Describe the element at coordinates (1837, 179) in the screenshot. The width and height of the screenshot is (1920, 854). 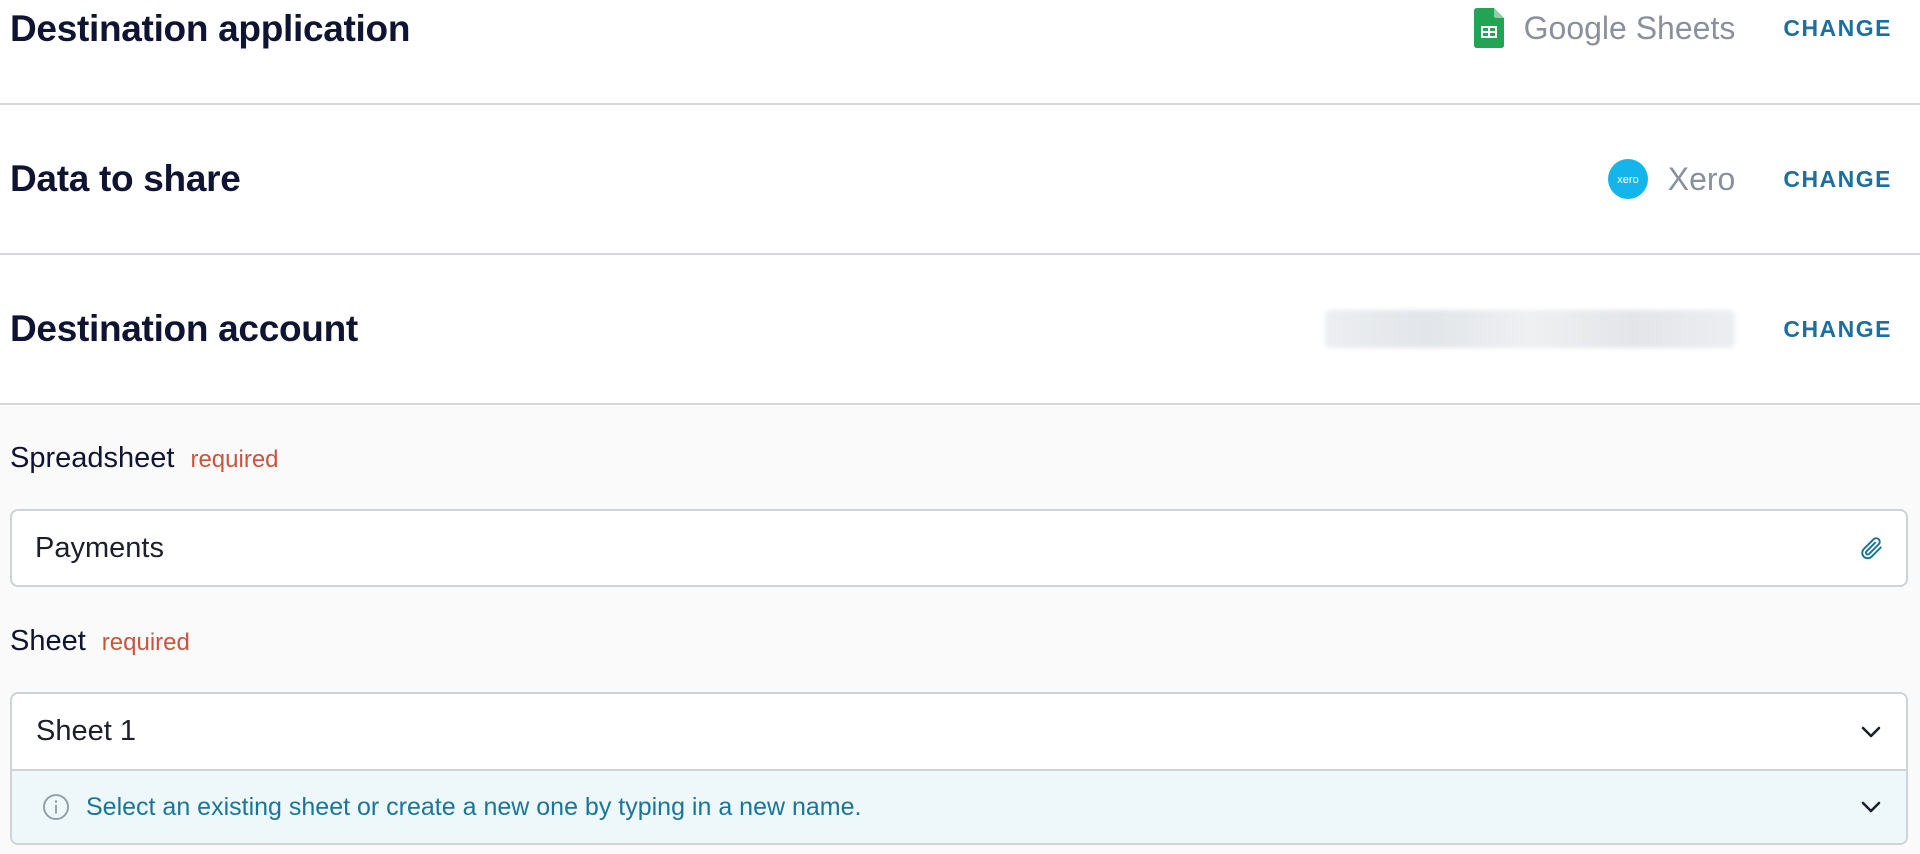
I see `change-source-button: CHANGE` at that location.